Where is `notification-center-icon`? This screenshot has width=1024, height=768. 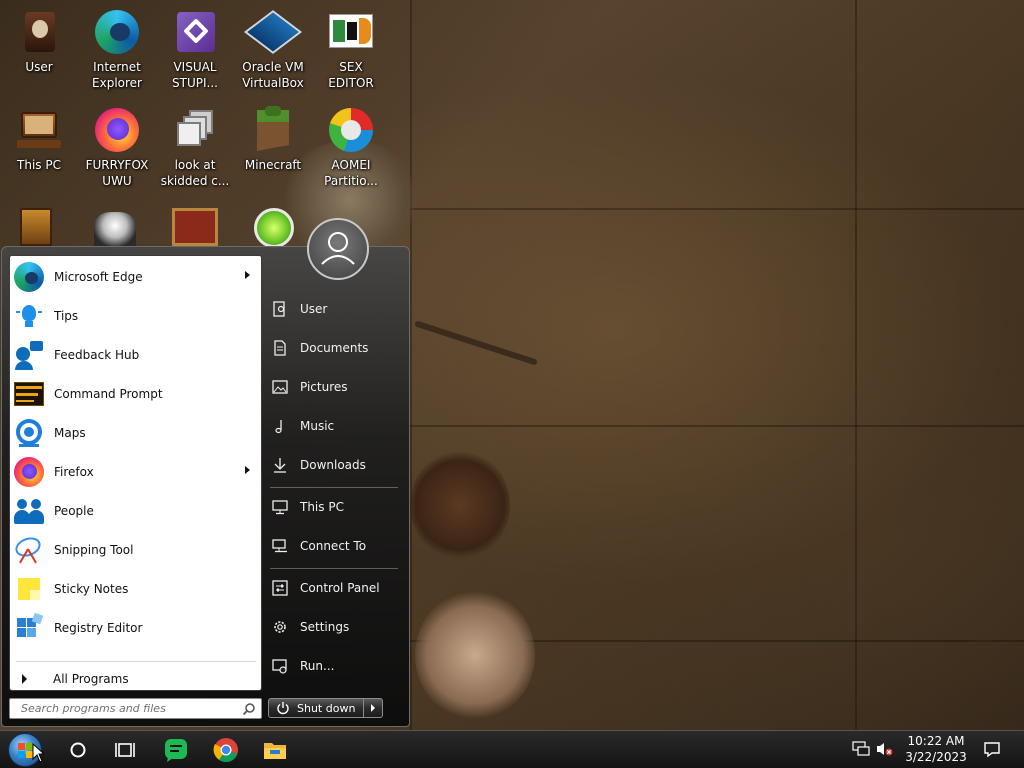
notification-center-icon is located at coordinates (992, 749).